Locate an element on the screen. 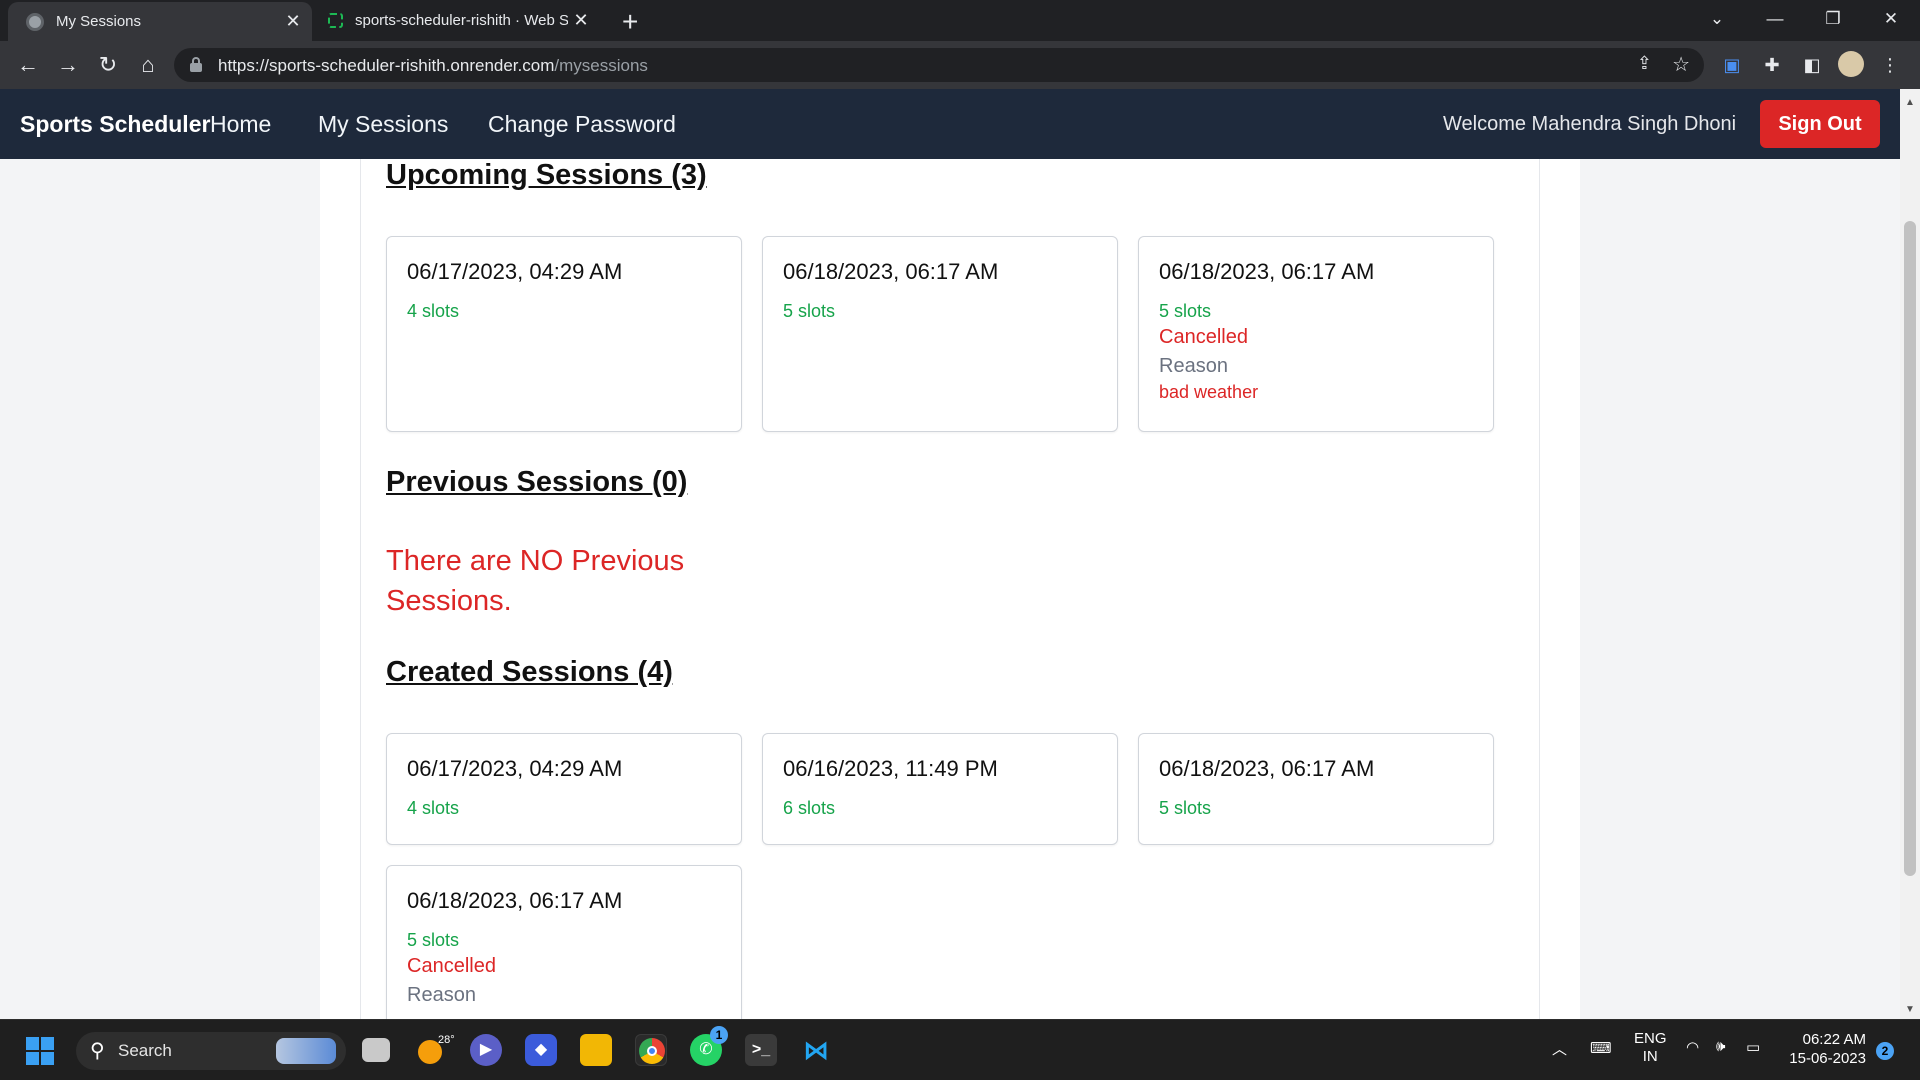  reason-label: Reason is located at coordinates (441, 995).